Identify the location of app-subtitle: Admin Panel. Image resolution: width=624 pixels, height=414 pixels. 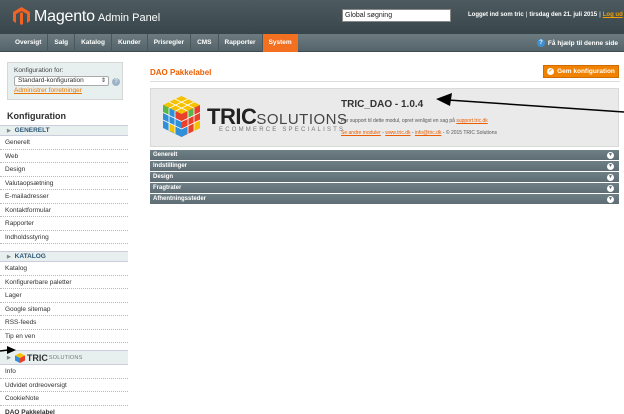
(129, 18).